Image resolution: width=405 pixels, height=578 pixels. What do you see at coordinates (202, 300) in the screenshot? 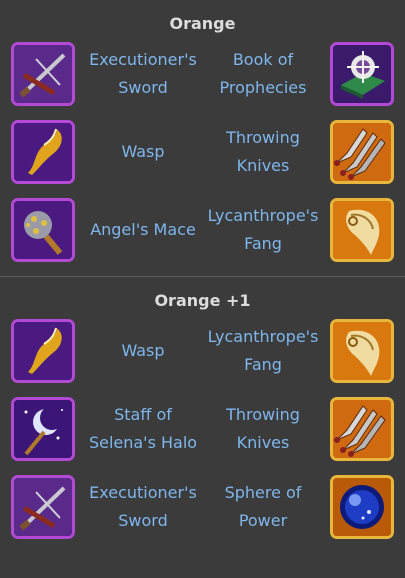
I see `section-title: Orange +1` at bounding box center [202, 300].